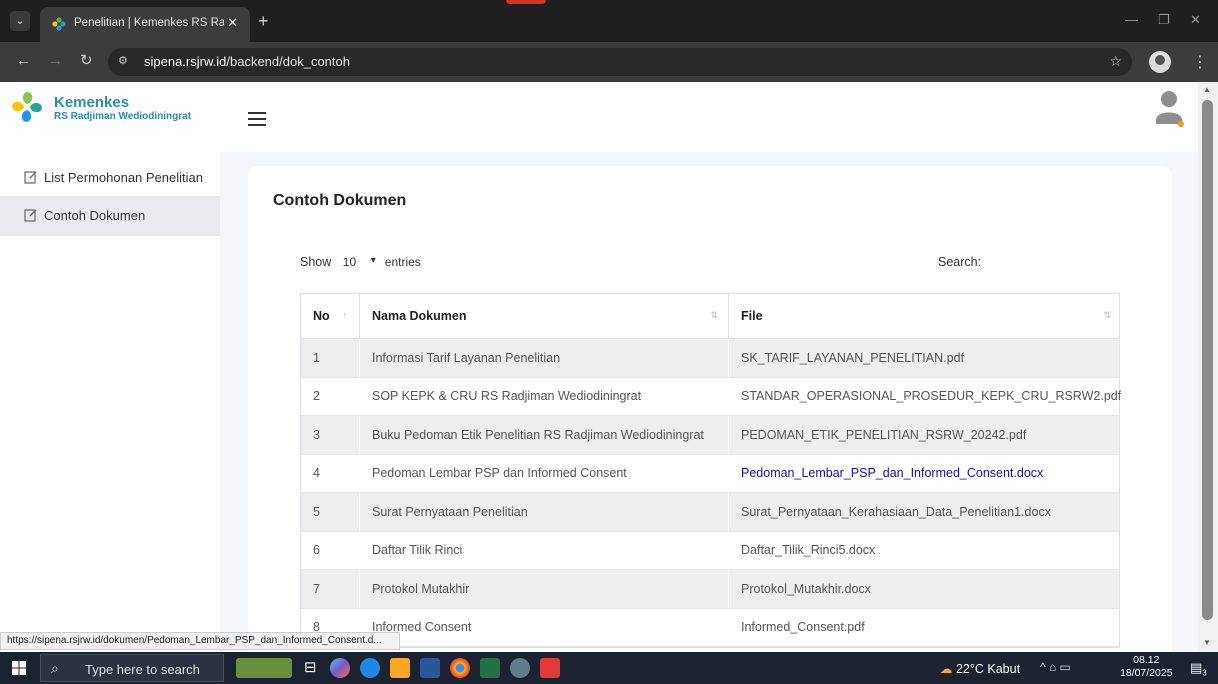  Describe the element at coordinates (330, 473) in the screenshot. I see `cell-no: 4` at that location.